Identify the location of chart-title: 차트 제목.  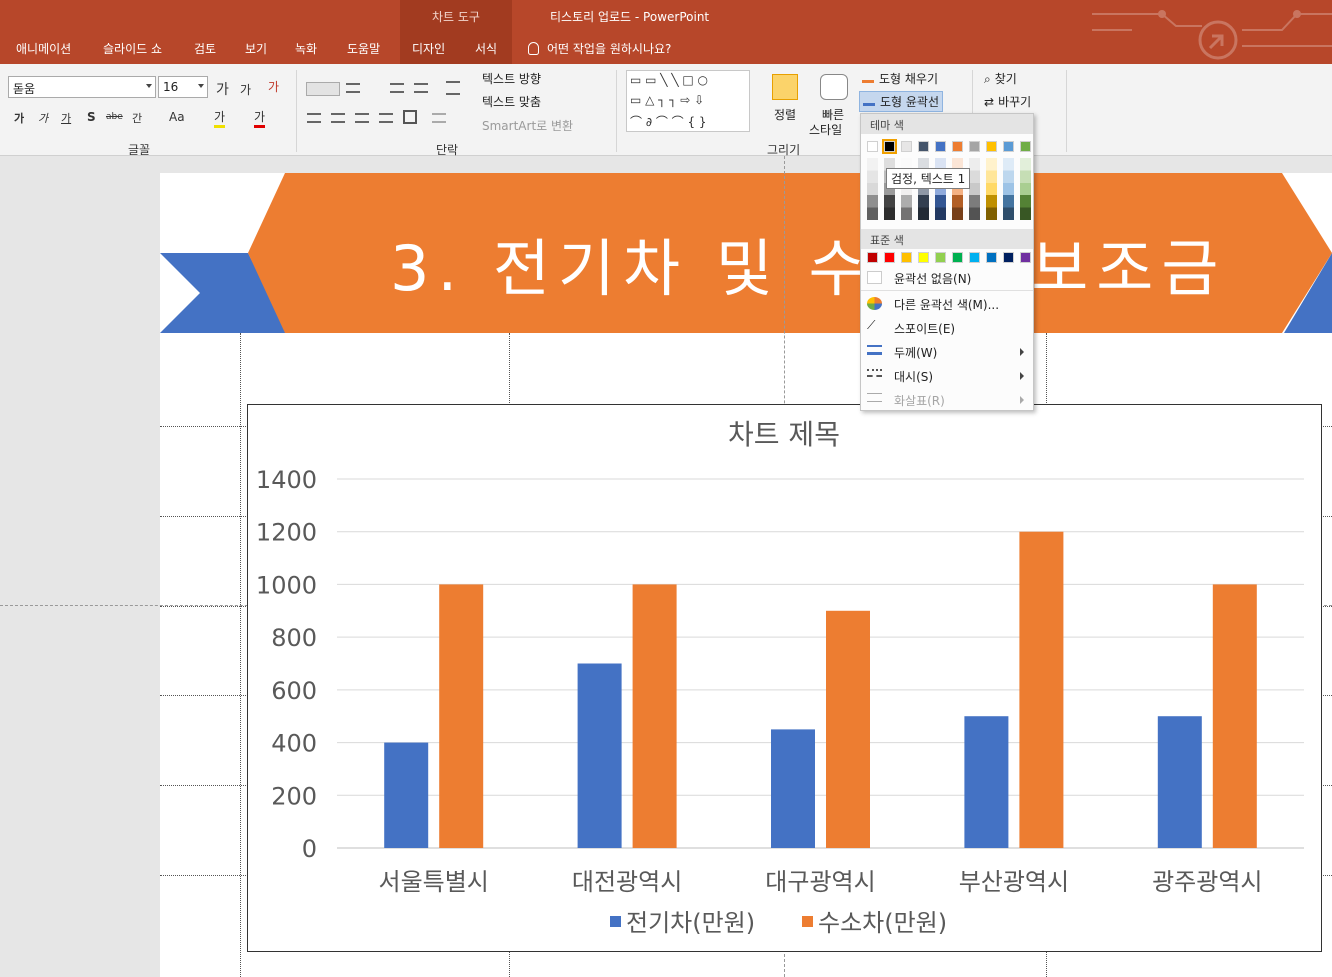
(784, 434).